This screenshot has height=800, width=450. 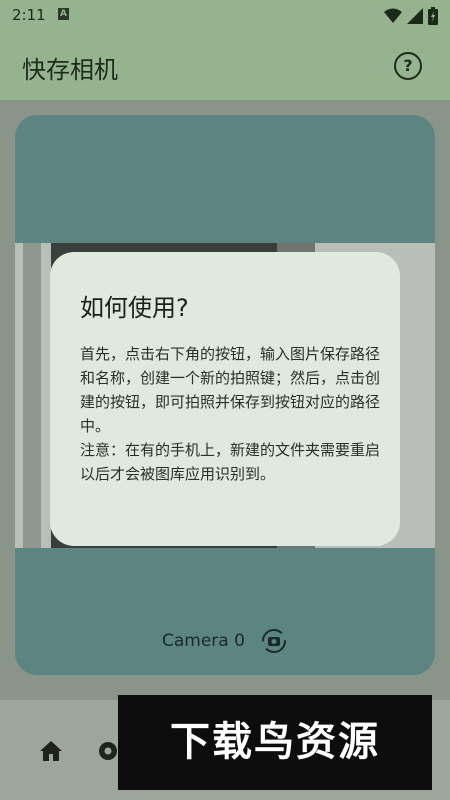 I want to click on help-symbol: ?, so click(x=408, y=65).